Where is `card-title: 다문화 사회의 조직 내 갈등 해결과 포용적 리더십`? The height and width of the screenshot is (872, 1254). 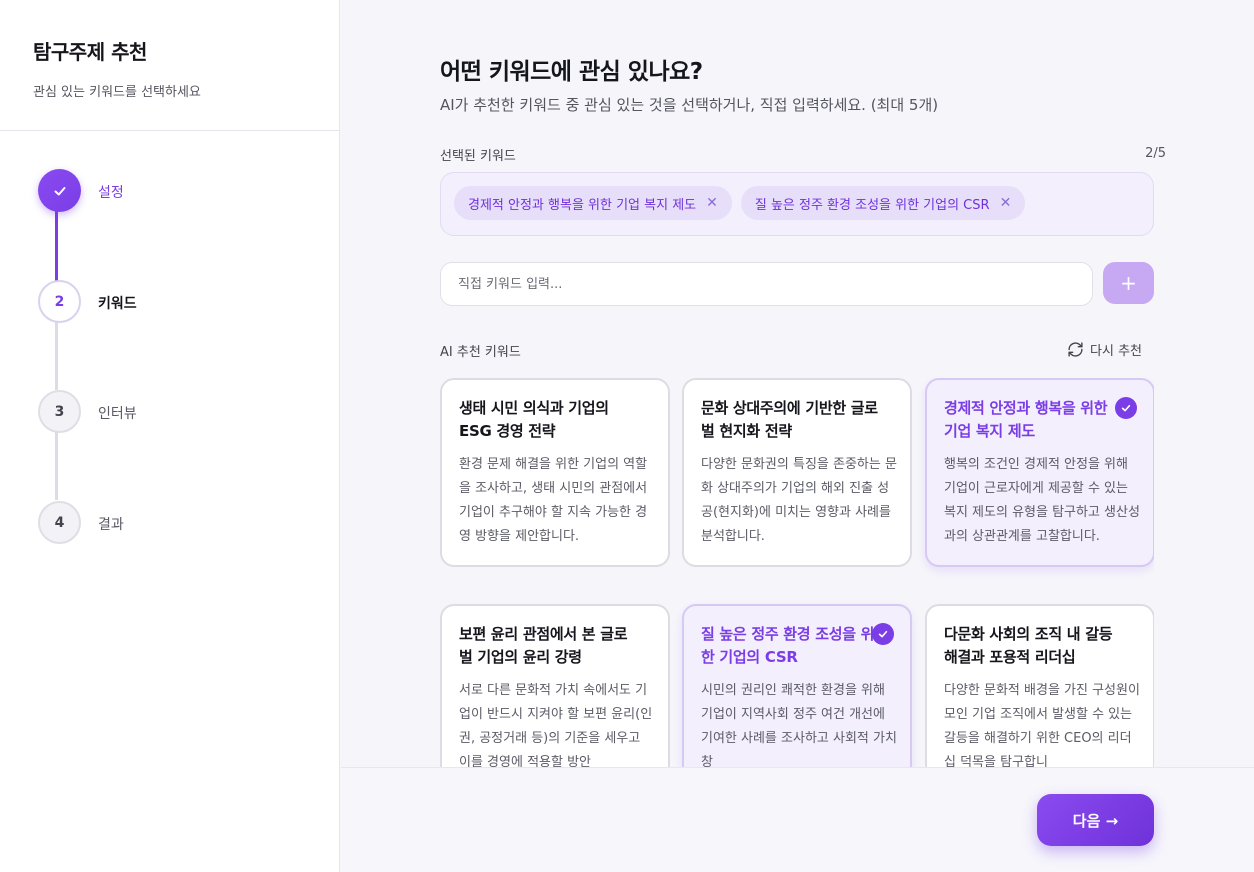 card-title: 다문화 사회의 조직 내 갈등 해결과 포용적 리더십 is located at coordinates (1028, 645).